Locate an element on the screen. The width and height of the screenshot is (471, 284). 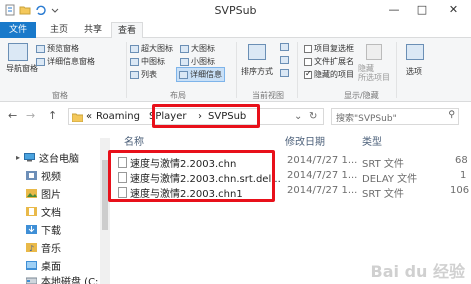
annotation-highlight-path is located at coordinates (206, 116).